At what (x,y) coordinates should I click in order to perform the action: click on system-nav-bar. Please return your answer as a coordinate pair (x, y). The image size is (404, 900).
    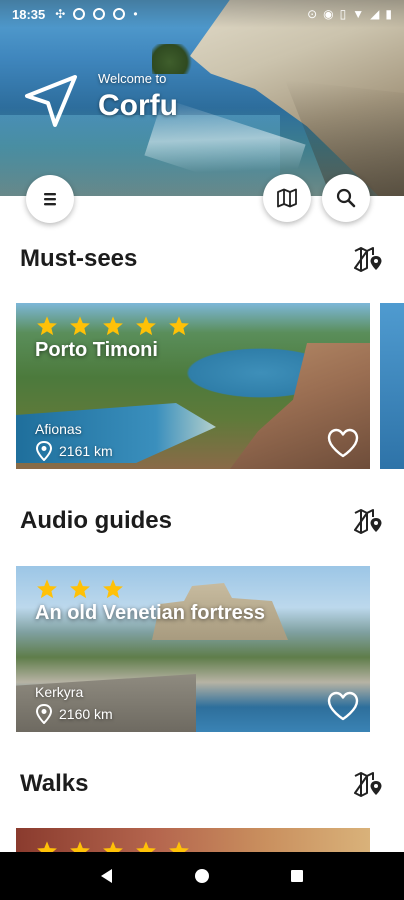
    Looking at the image, I should click on (202, 876).